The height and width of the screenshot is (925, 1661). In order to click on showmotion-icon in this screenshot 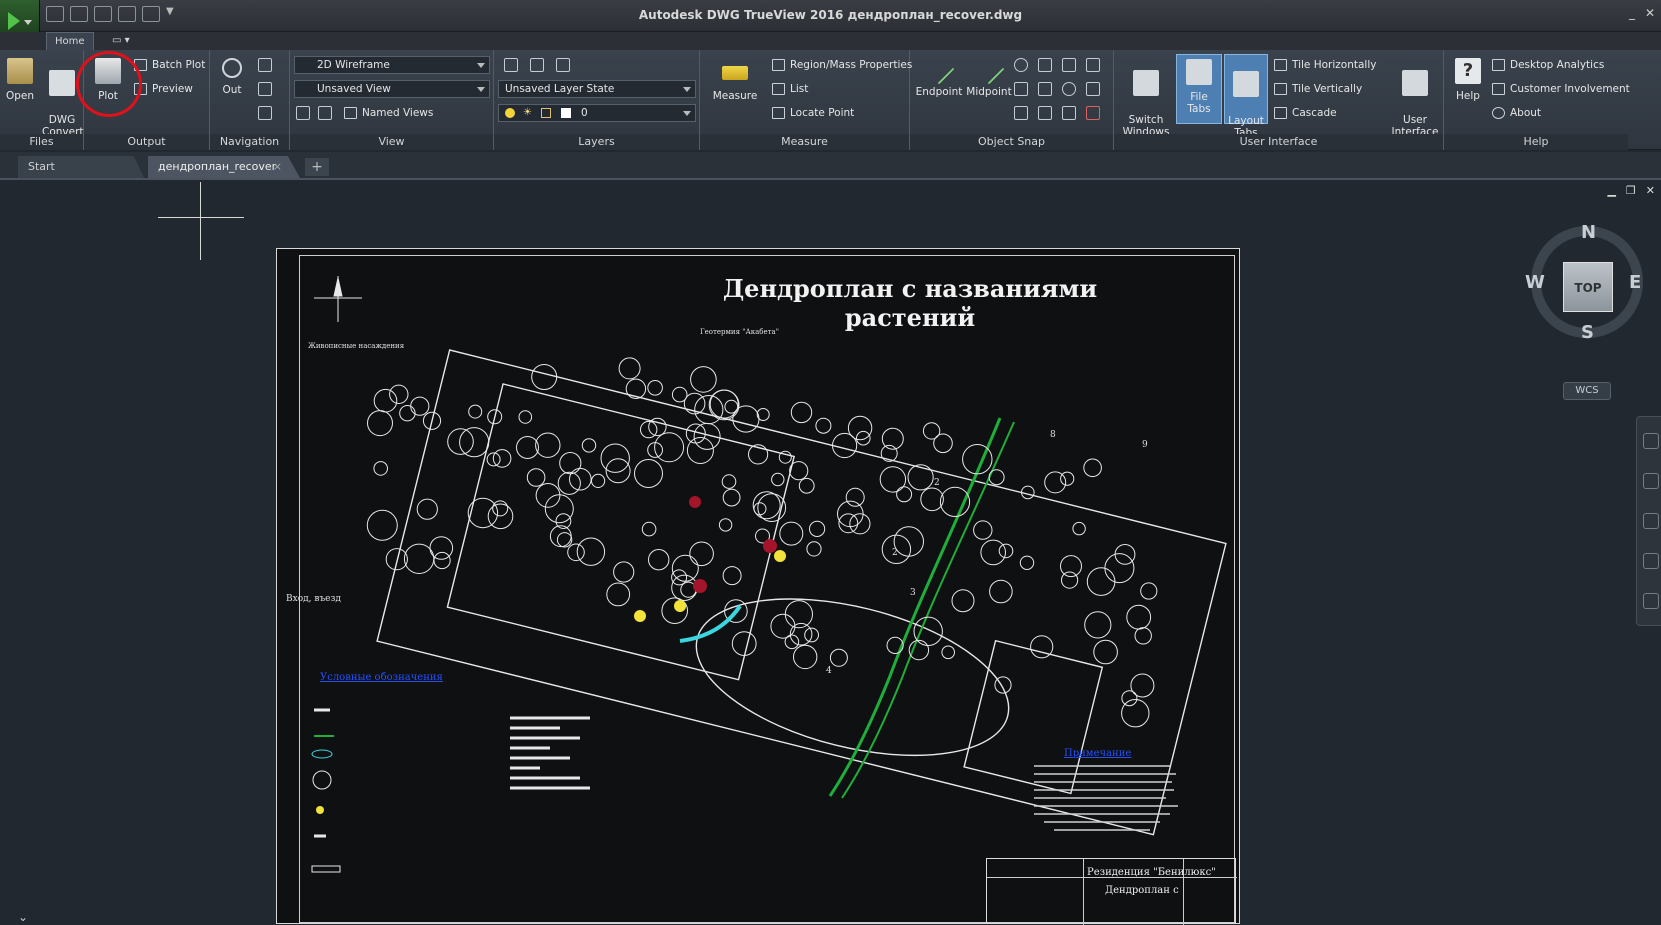, I will do `click(1651, 601)`.